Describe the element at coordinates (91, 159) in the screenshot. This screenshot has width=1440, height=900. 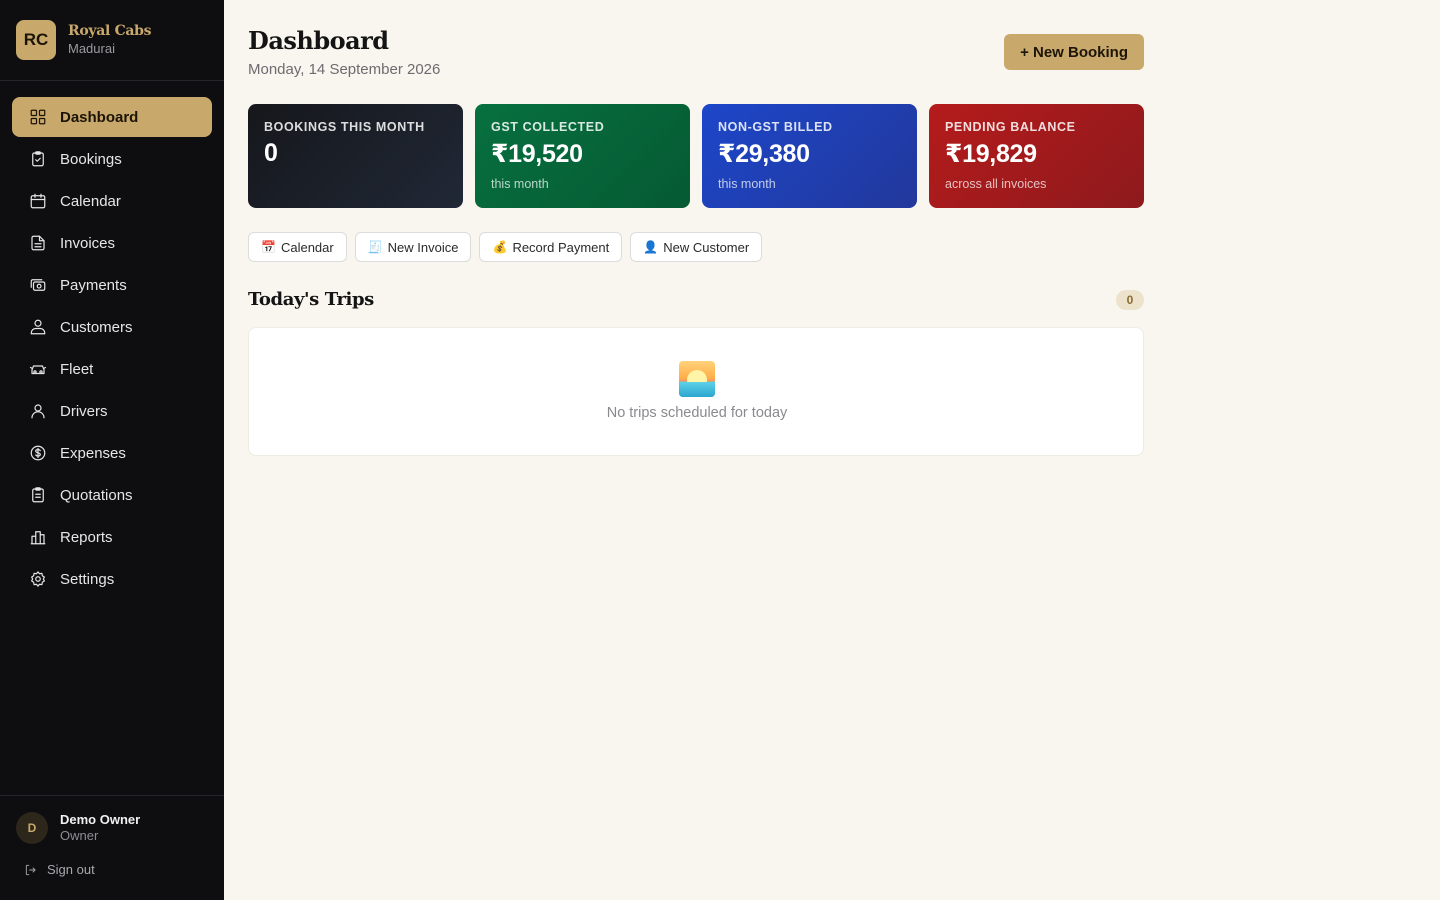
I see `sidebar-item-label: Bookings` at that location.